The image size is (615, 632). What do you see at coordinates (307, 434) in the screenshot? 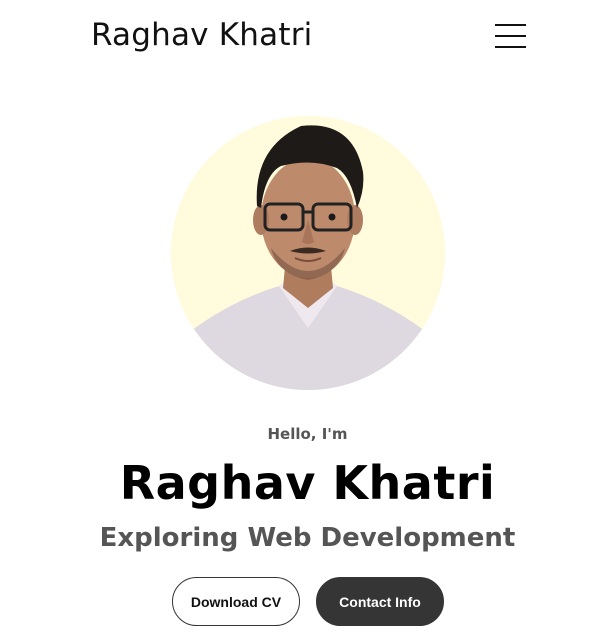
I see `greeting-text: Hello, I'm` at bounding box center [307, 434].